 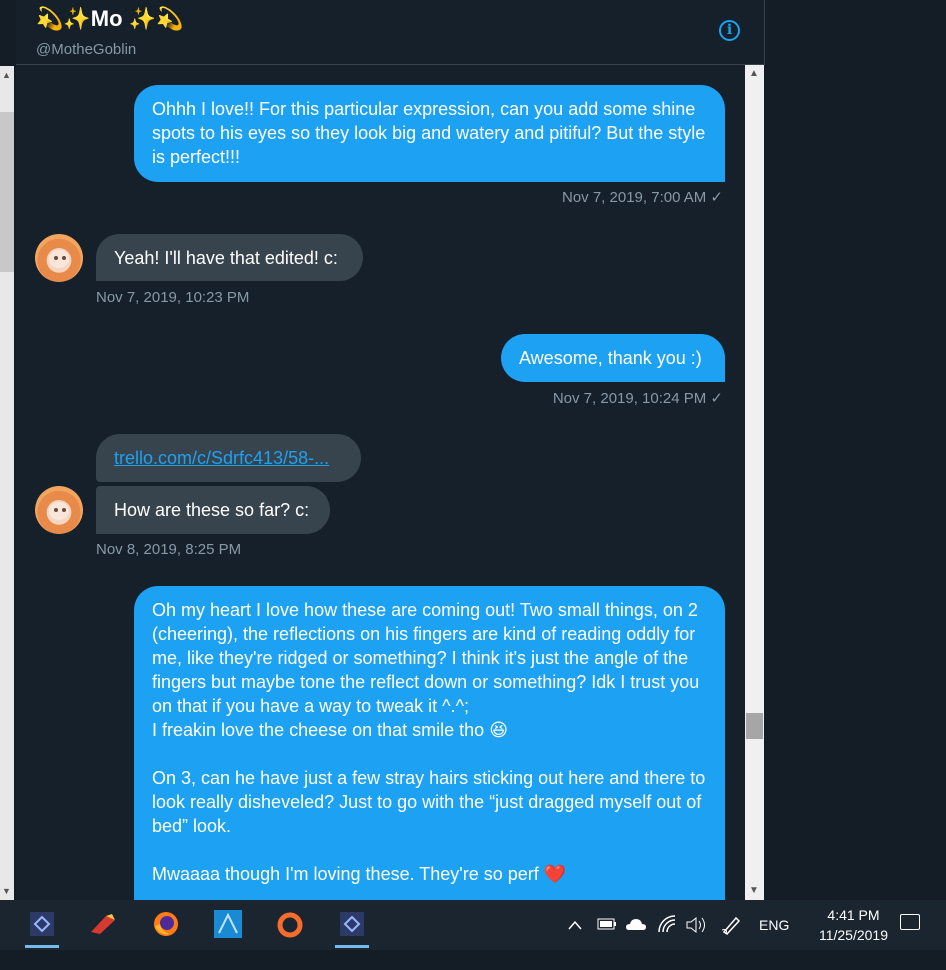 I want to click on conversation-scrollbar: ▲ ▼, so click(x=754, y=482).